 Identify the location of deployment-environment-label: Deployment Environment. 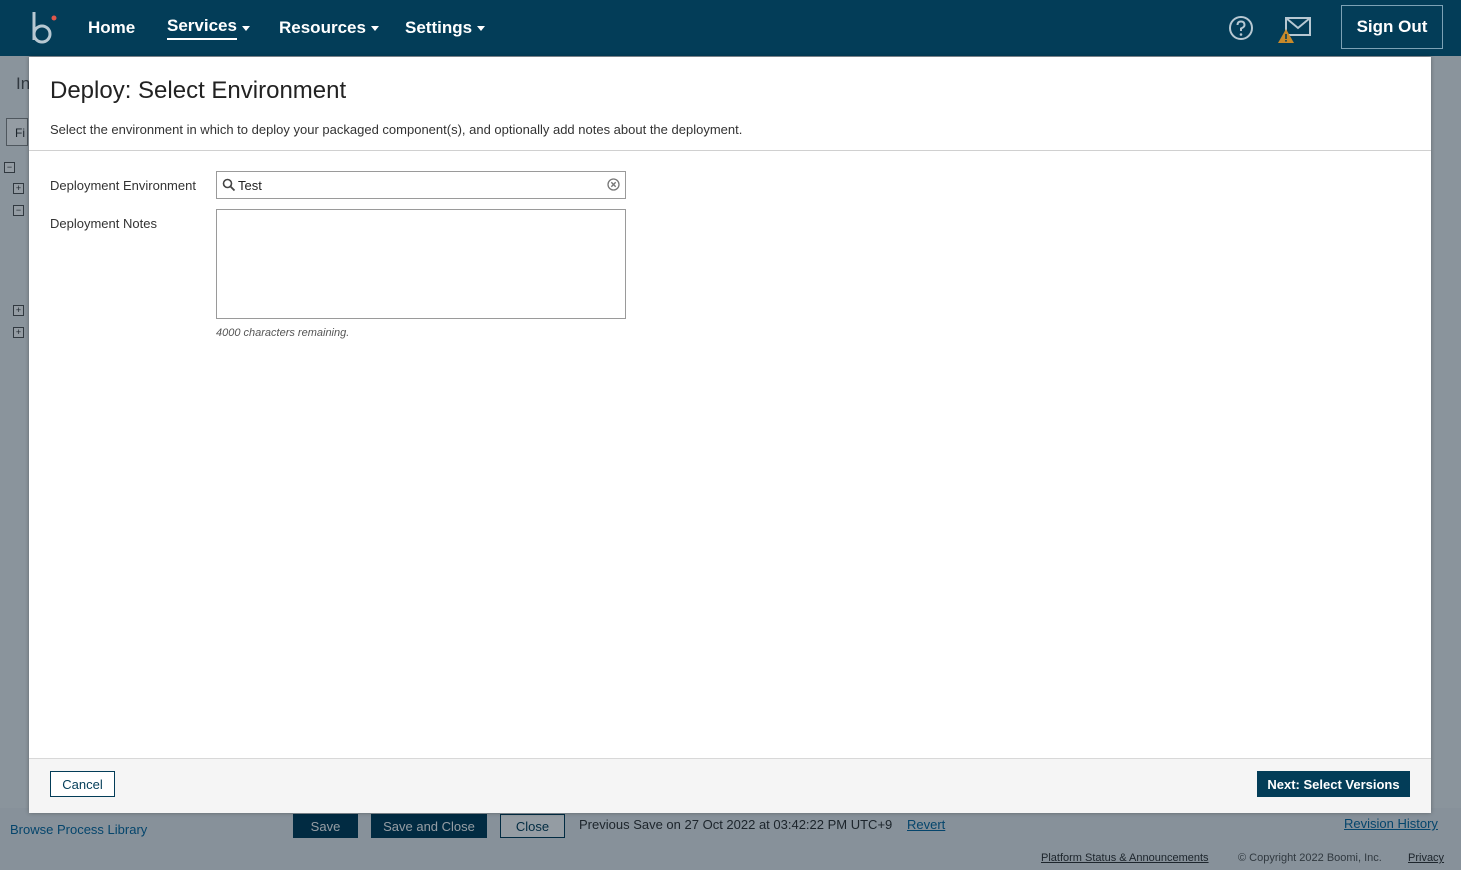
(123, 185).